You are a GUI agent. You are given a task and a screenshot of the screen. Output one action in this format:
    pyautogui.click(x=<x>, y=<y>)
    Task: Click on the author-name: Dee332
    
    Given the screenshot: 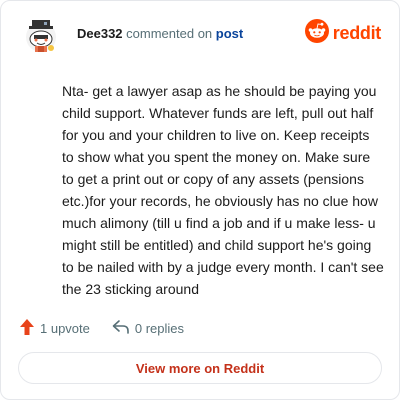 What is the action you would take?
    pyautogui.click(x=100, y=33)
    